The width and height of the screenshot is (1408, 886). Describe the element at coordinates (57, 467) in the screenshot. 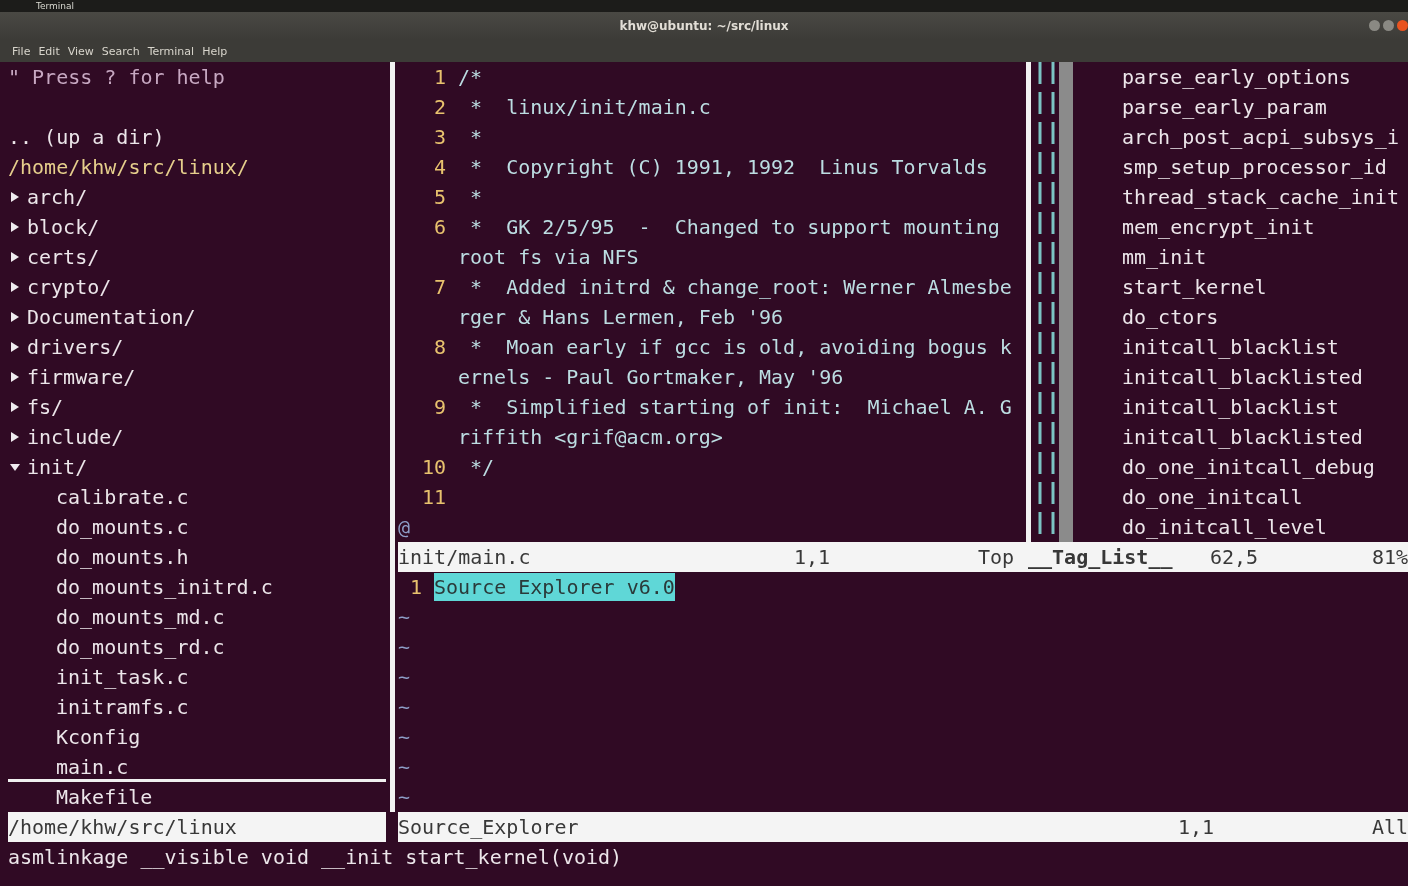

I see `folder-item: init/` at that location.